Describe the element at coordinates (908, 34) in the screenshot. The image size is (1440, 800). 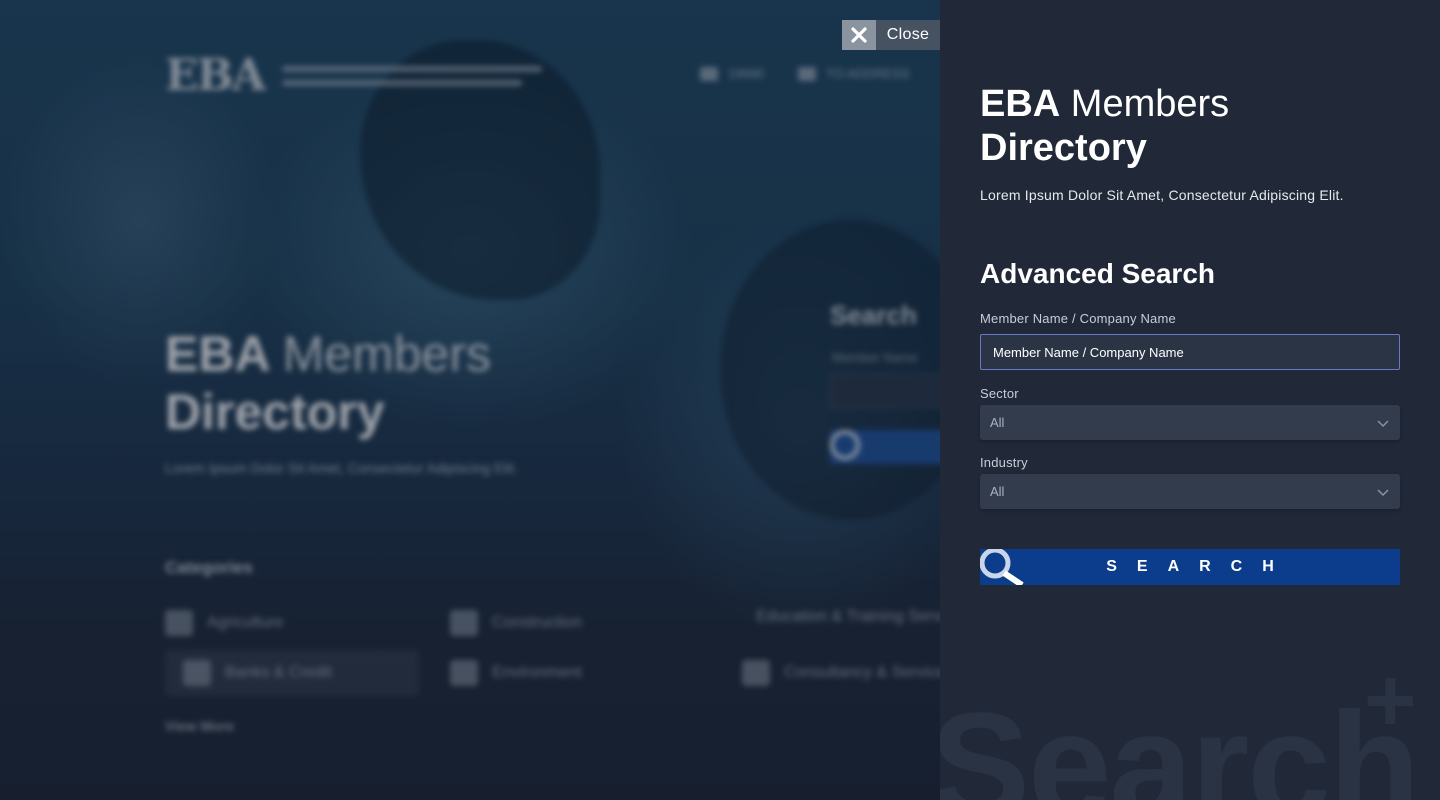
I see `close-label: Close` at that location.